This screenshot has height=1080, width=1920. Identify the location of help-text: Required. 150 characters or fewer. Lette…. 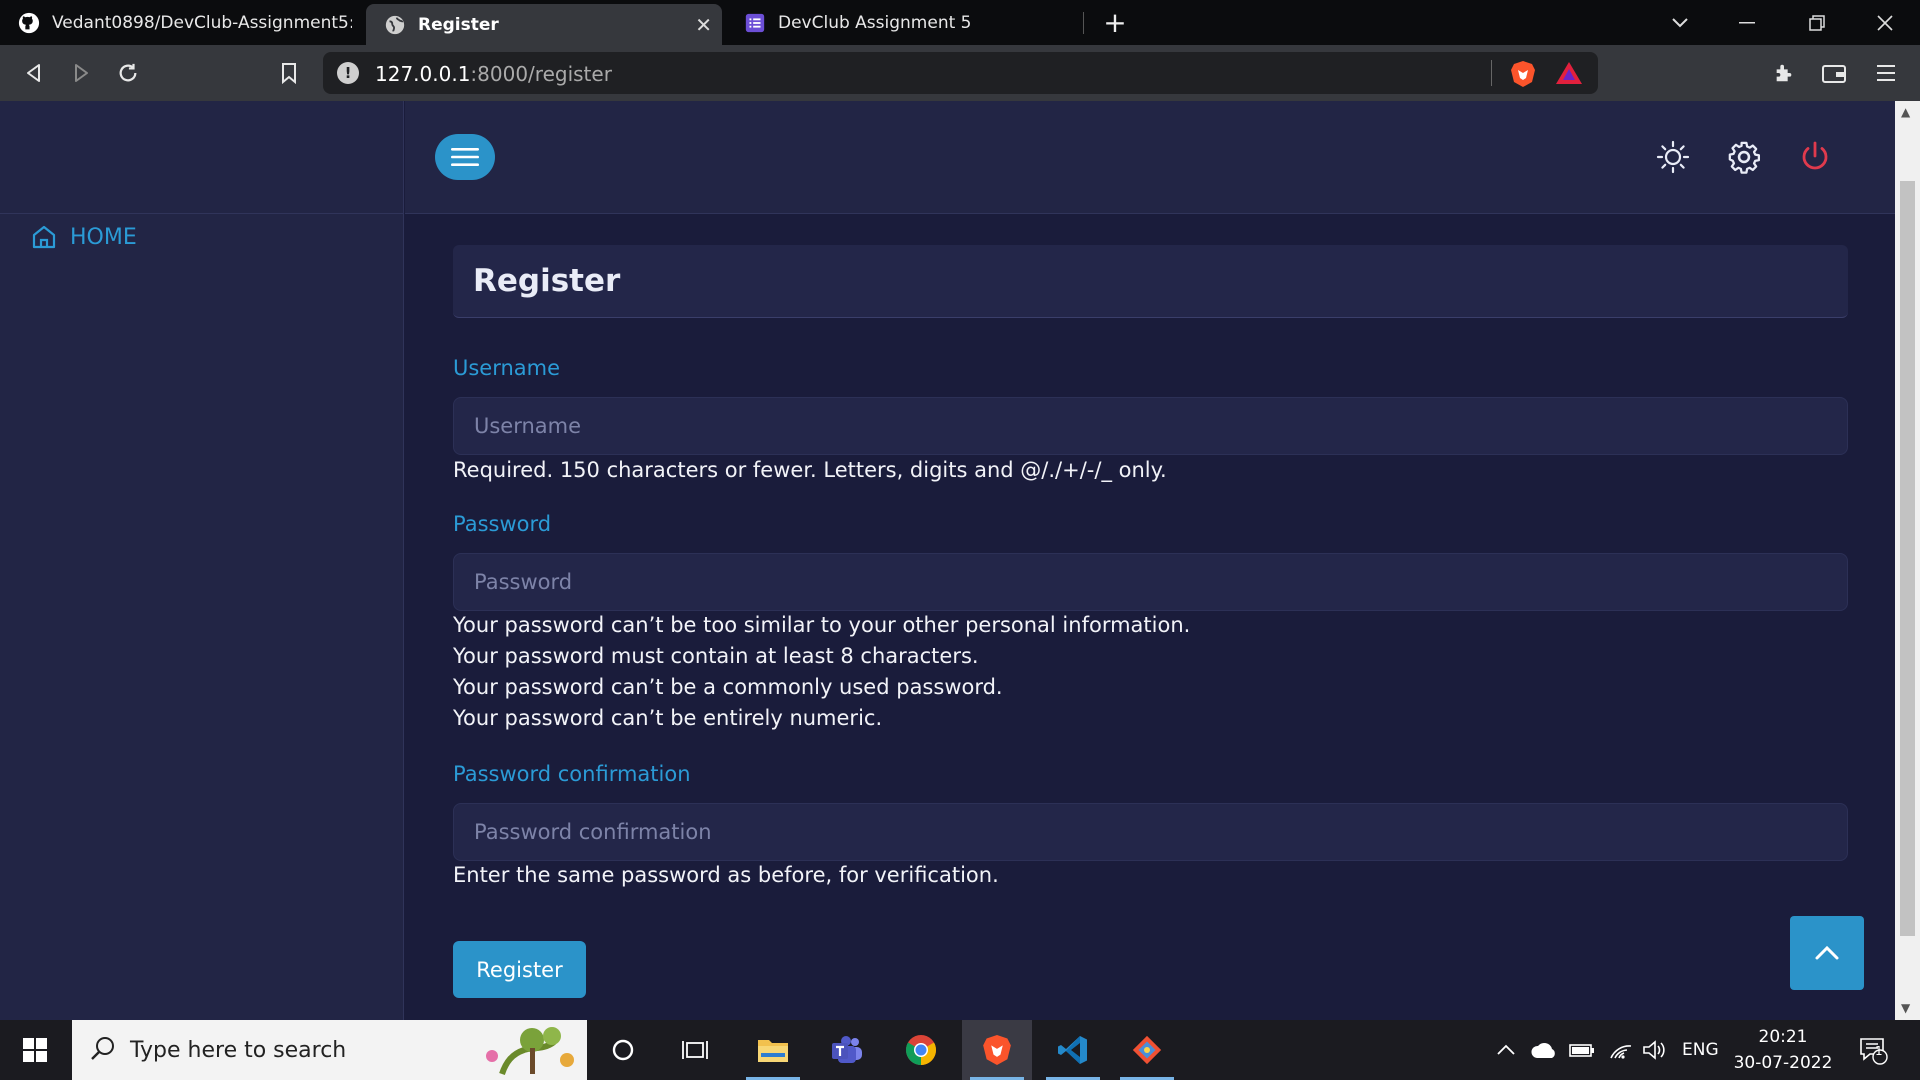
(810, 470).